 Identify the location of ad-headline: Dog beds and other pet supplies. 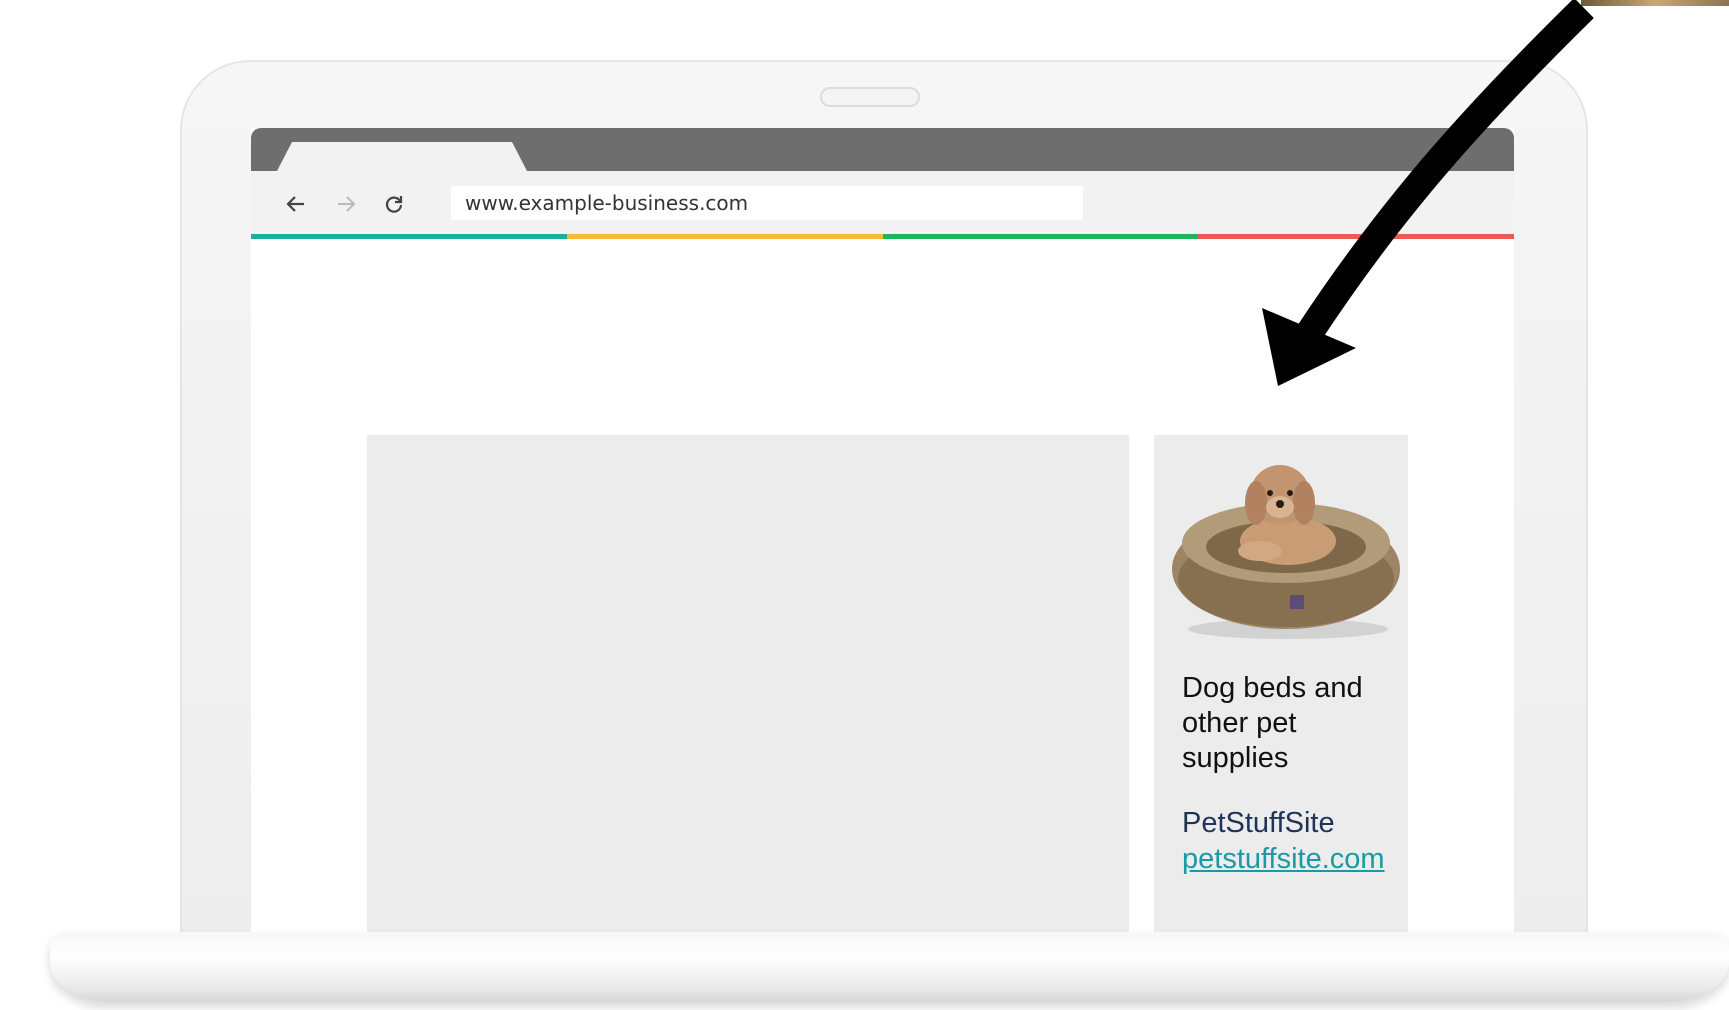
(1287, 723).